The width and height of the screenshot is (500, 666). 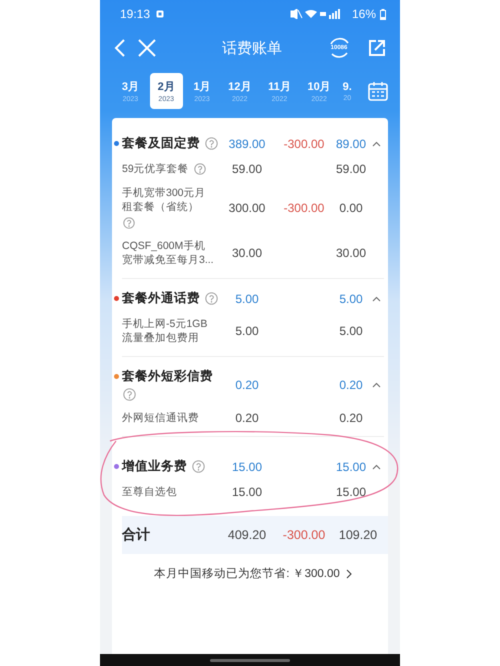 What do you see at coordinates (165, 331) in the screenshot?
I see `charge-name: 手机上网-5元1GB流量叠加包费用` at bounding box center [165, 331].